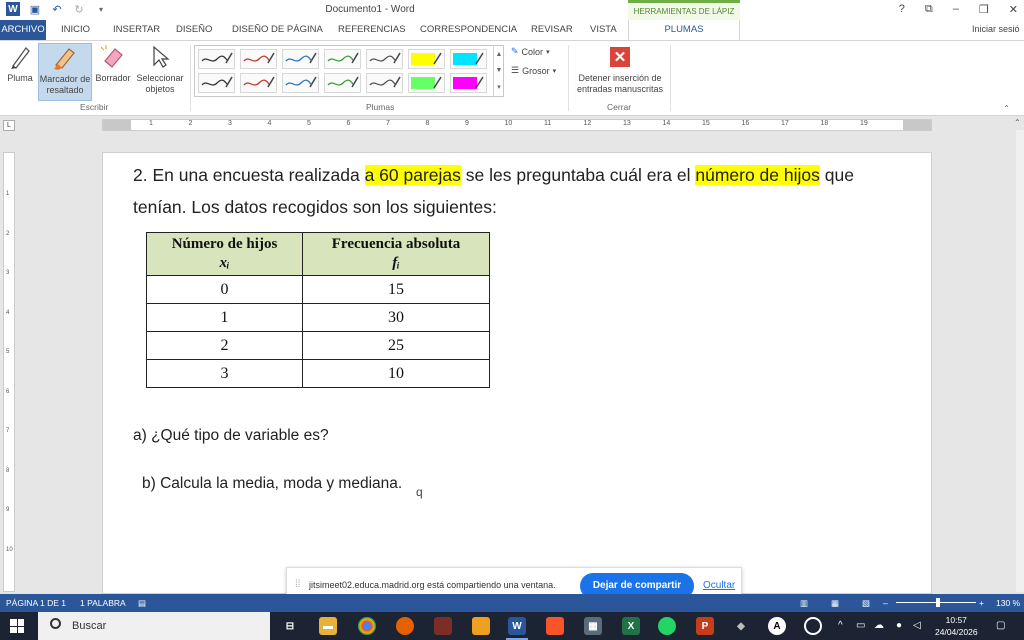 This screenshot has height=640, width=1024. What do you see at coordinates (555, 626) in the screenshot?
I see `brave-icon` at bounding box center [555, 626].